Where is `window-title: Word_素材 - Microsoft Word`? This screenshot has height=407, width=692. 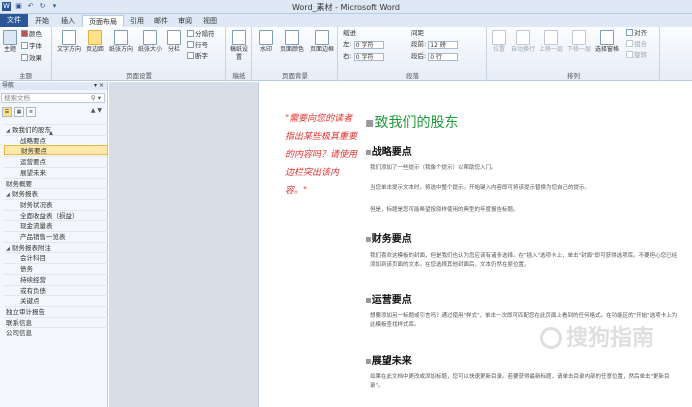
window-title: Word_素材 - Microsoft Word is located at coordinates (346, 7).